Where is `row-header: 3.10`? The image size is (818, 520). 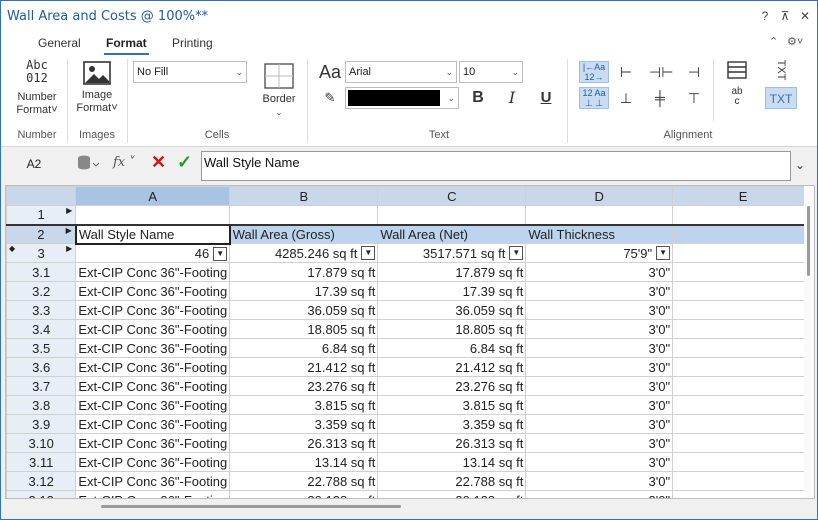 row-header: 3.10 is located at coordinates (41, 443).